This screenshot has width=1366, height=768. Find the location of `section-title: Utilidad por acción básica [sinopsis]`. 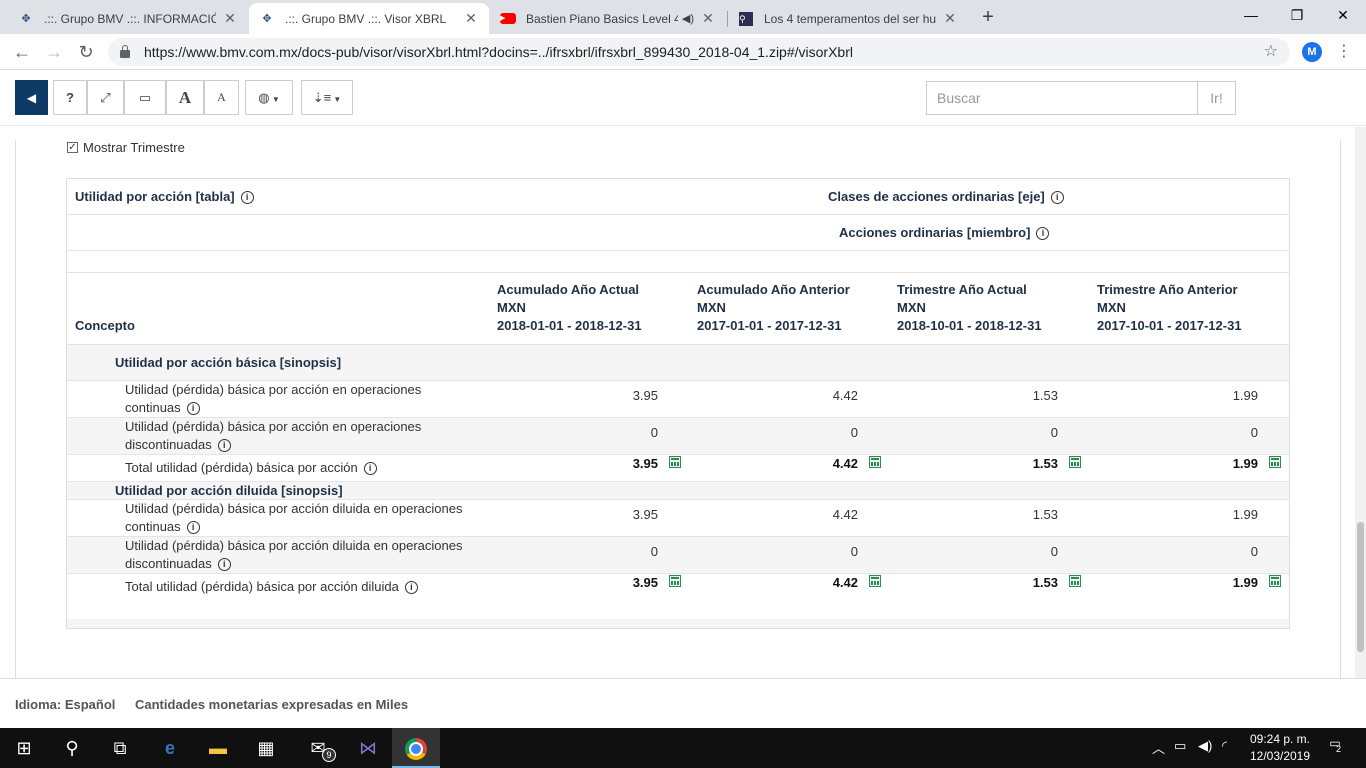

section-title: Utilidad por acción básica [sinopsis] is located at coordinates (228, 362).